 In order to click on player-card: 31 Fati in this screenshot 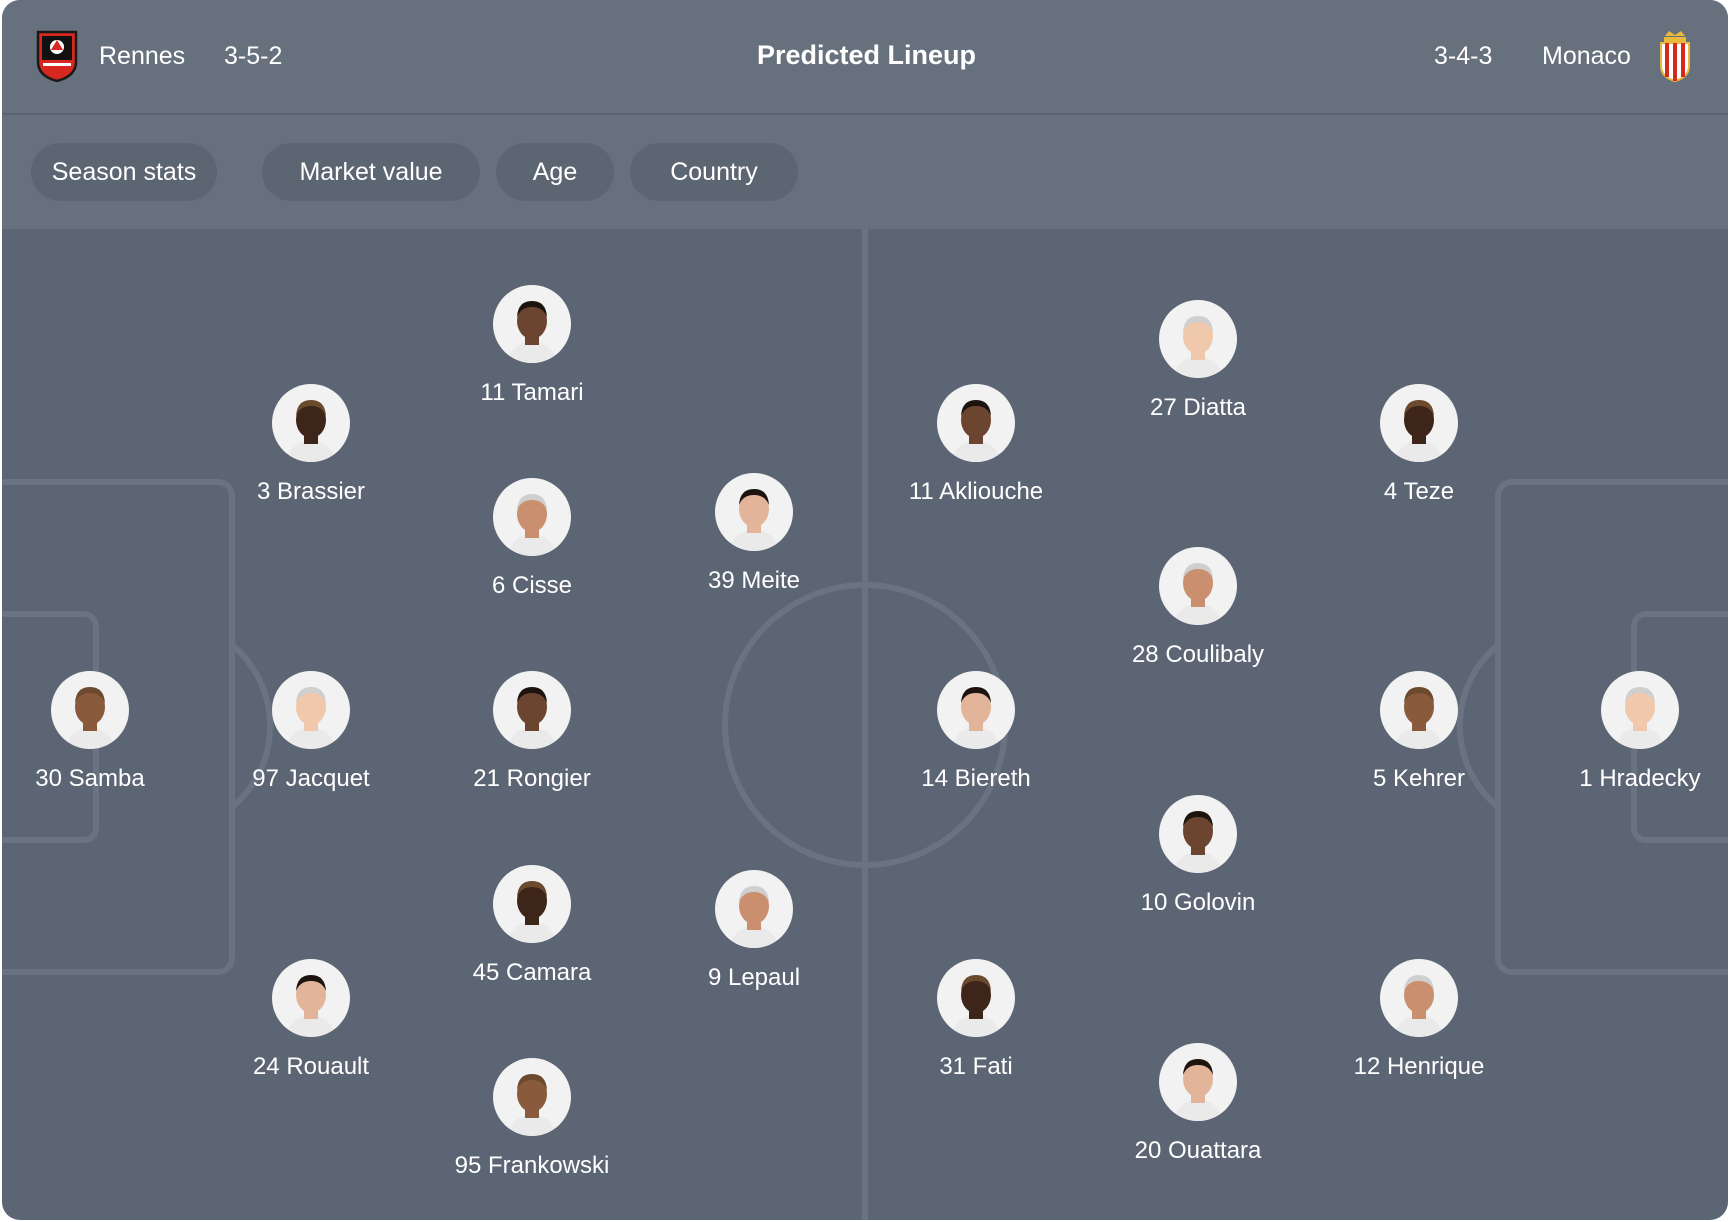, I will do `click(976, 1019)`.